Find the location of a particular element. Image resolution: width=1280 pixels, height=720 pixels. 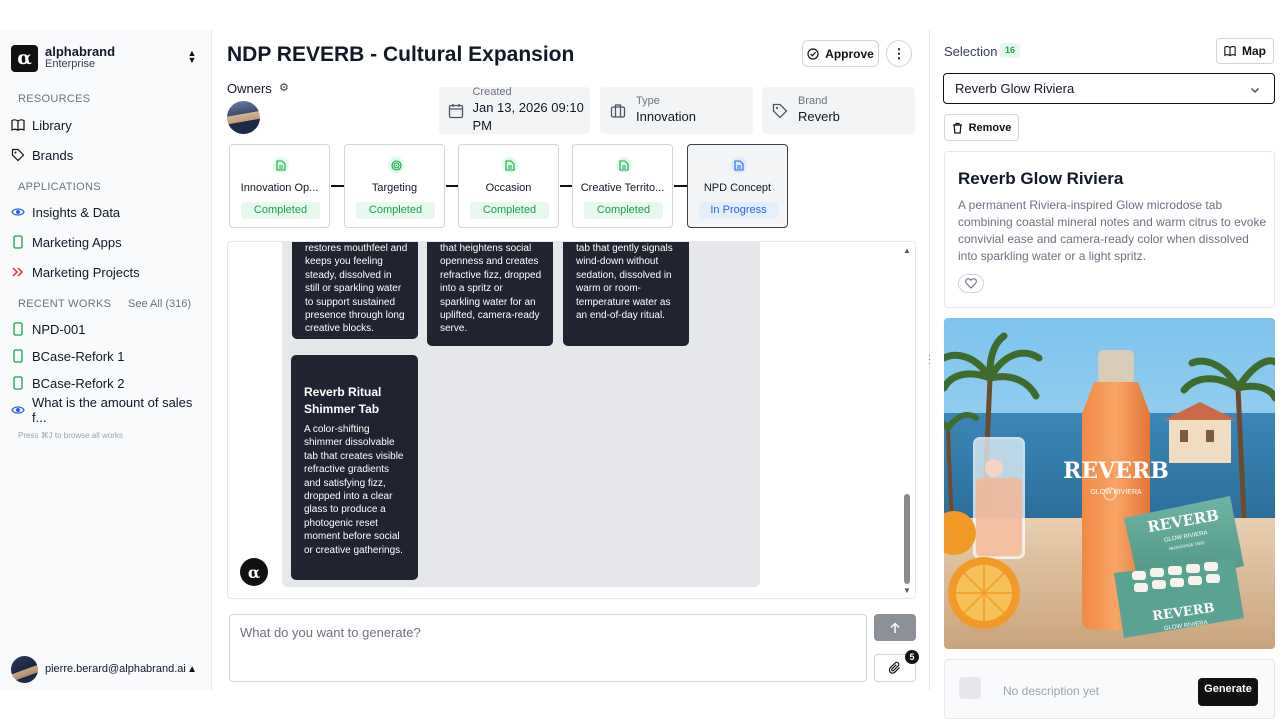

recent-item: BCase-Refork 2 is located at coordinates (106, 383).